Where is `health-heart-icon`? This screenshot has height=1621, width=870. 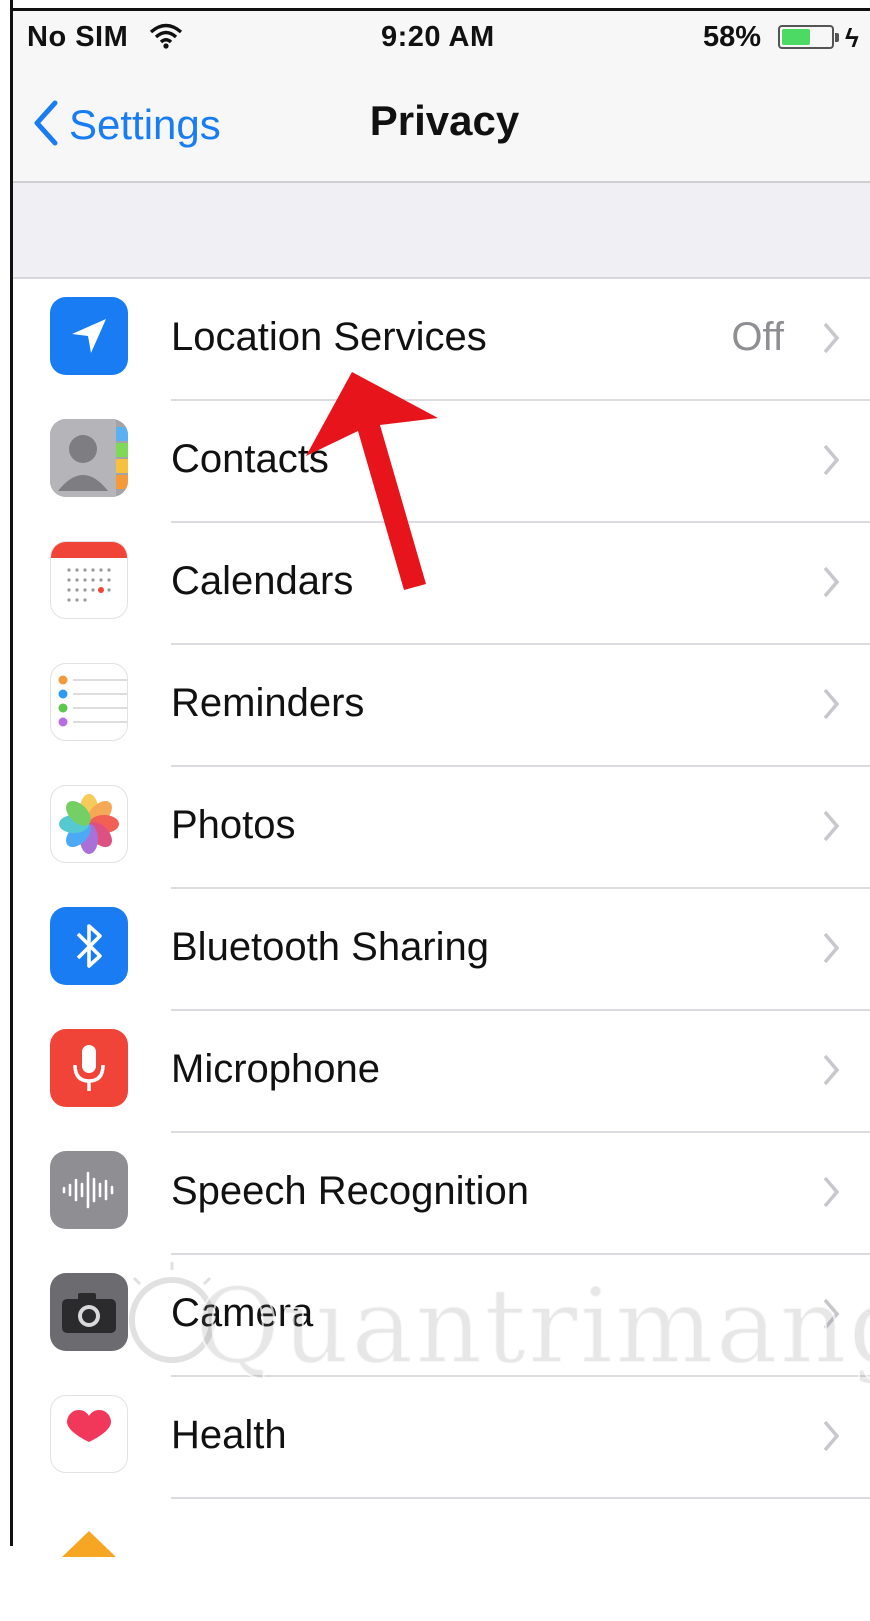 health-heart-icon is located at coordinates (89, 1434).